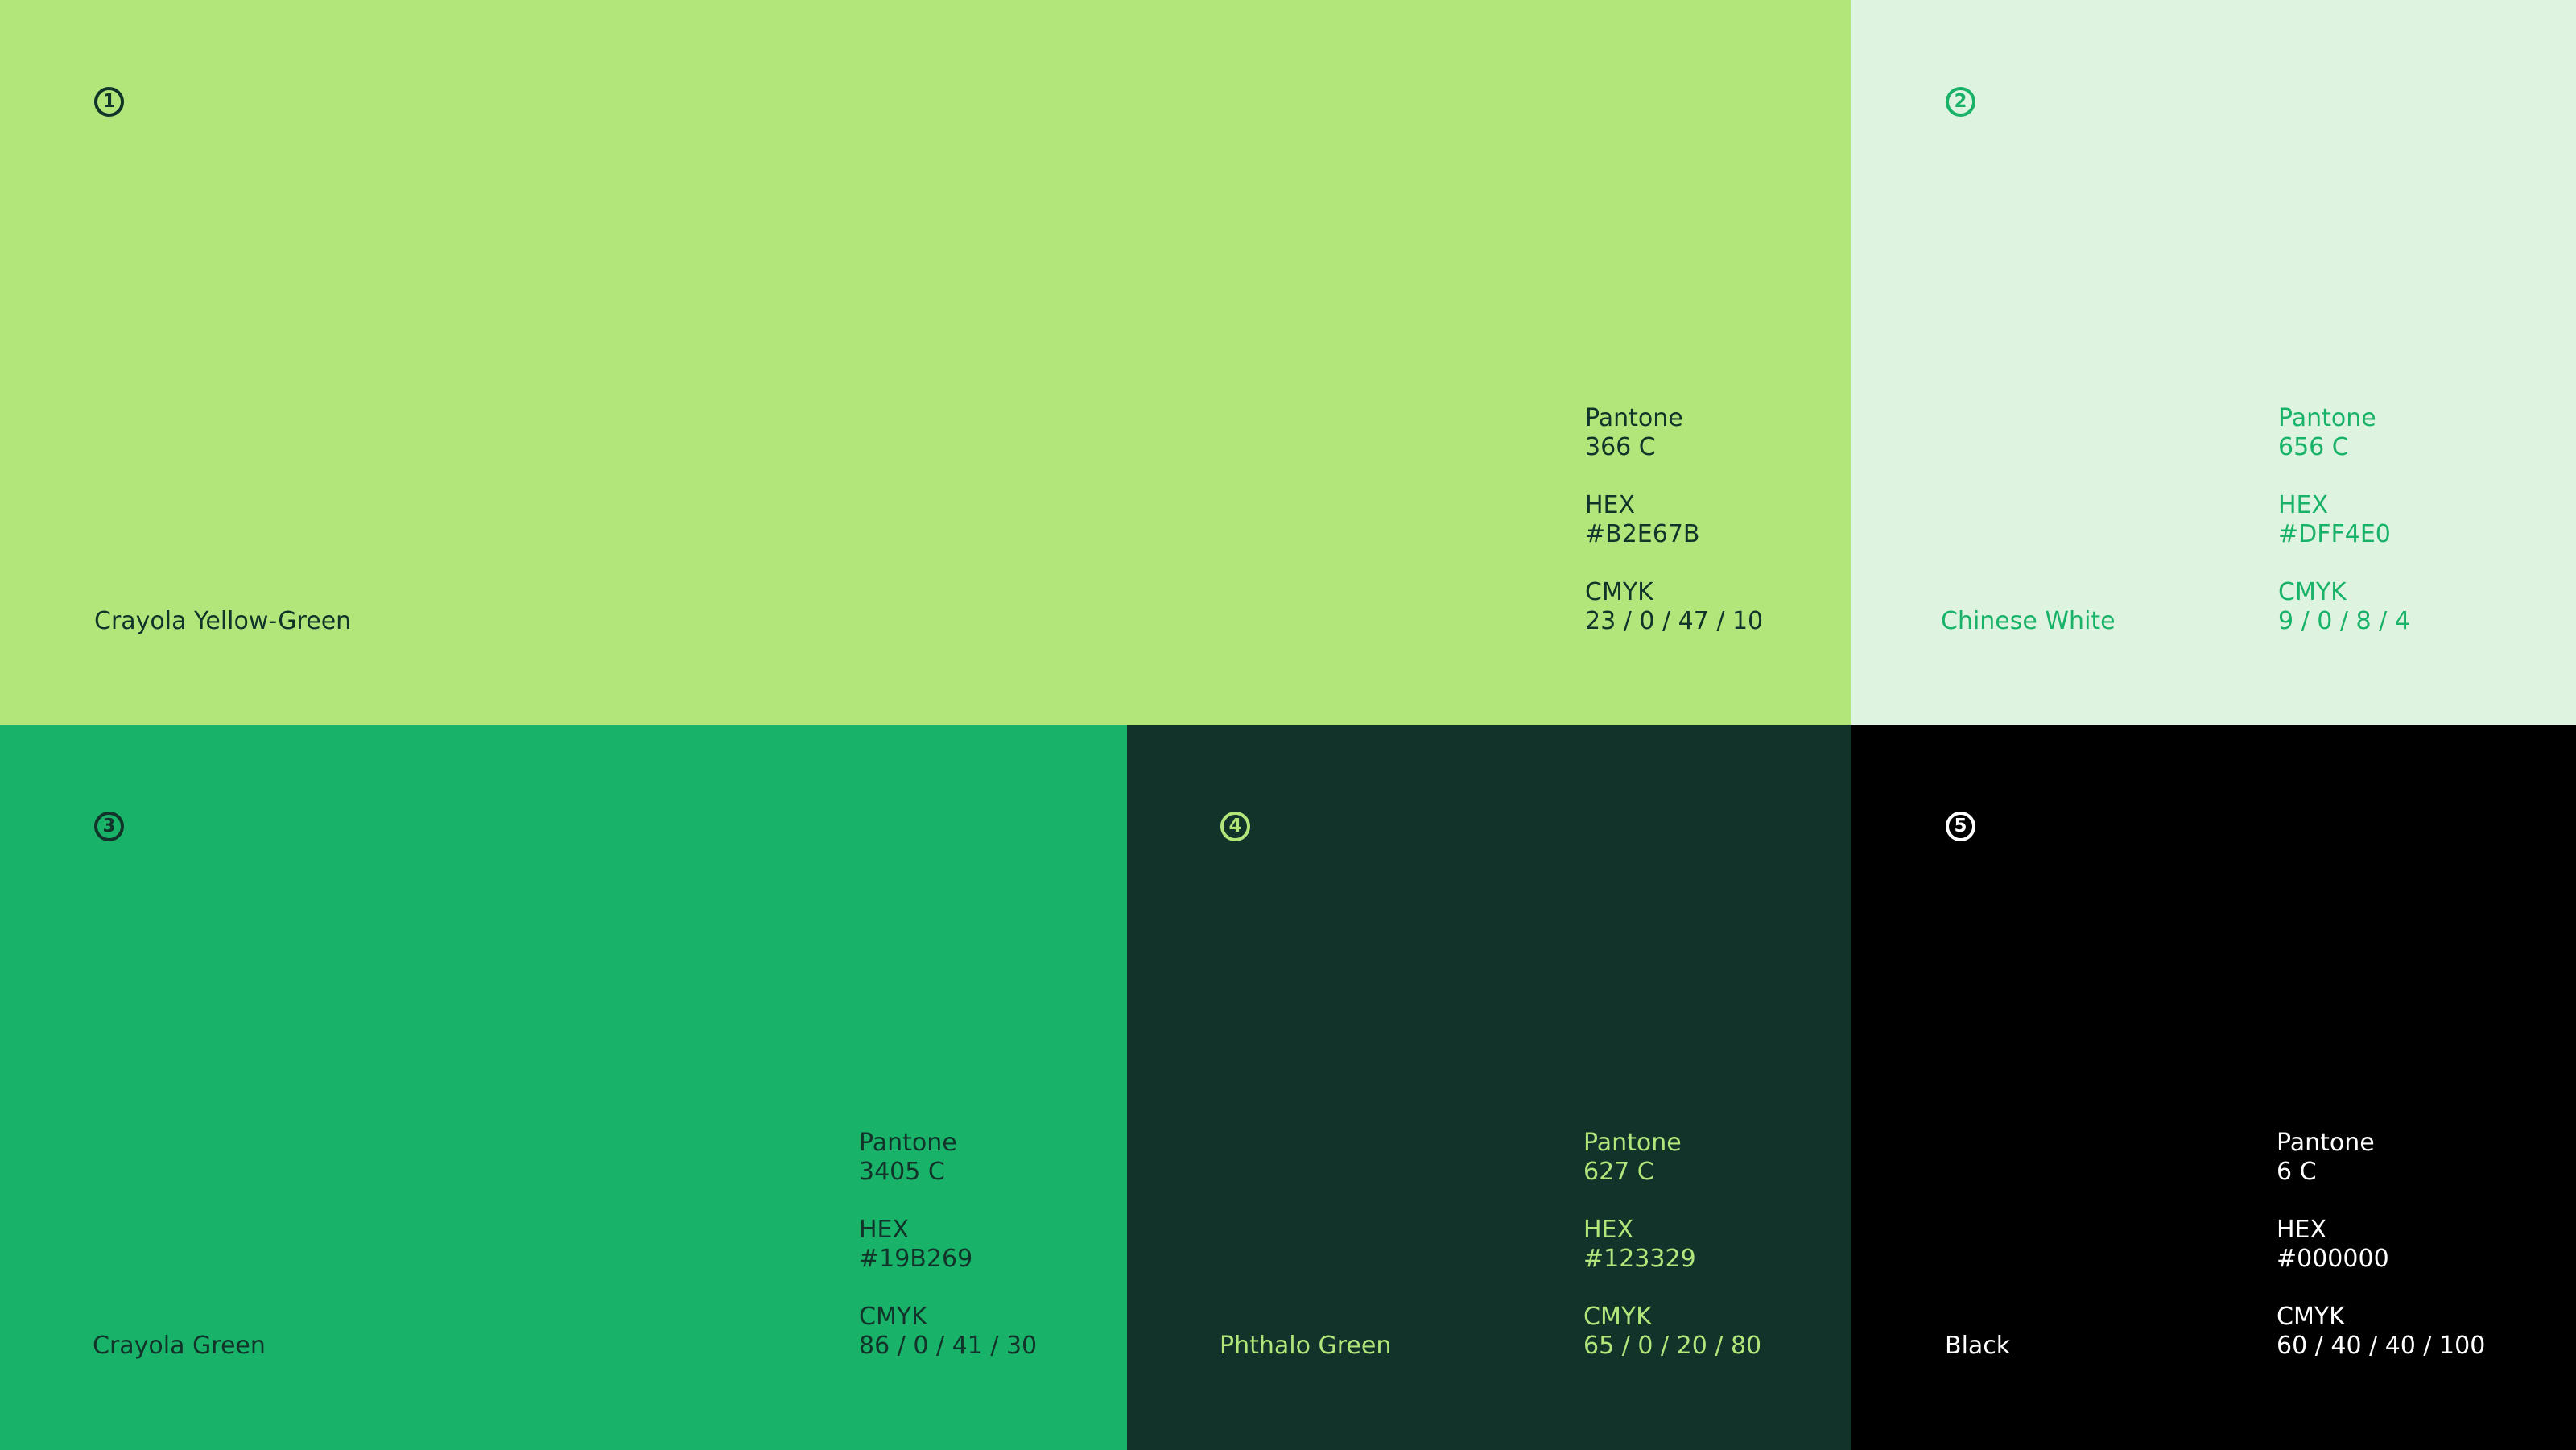 The image size is (2576, 1450). I want to click on pantone-spec: Pantone 656 C, so click(2344, 433).